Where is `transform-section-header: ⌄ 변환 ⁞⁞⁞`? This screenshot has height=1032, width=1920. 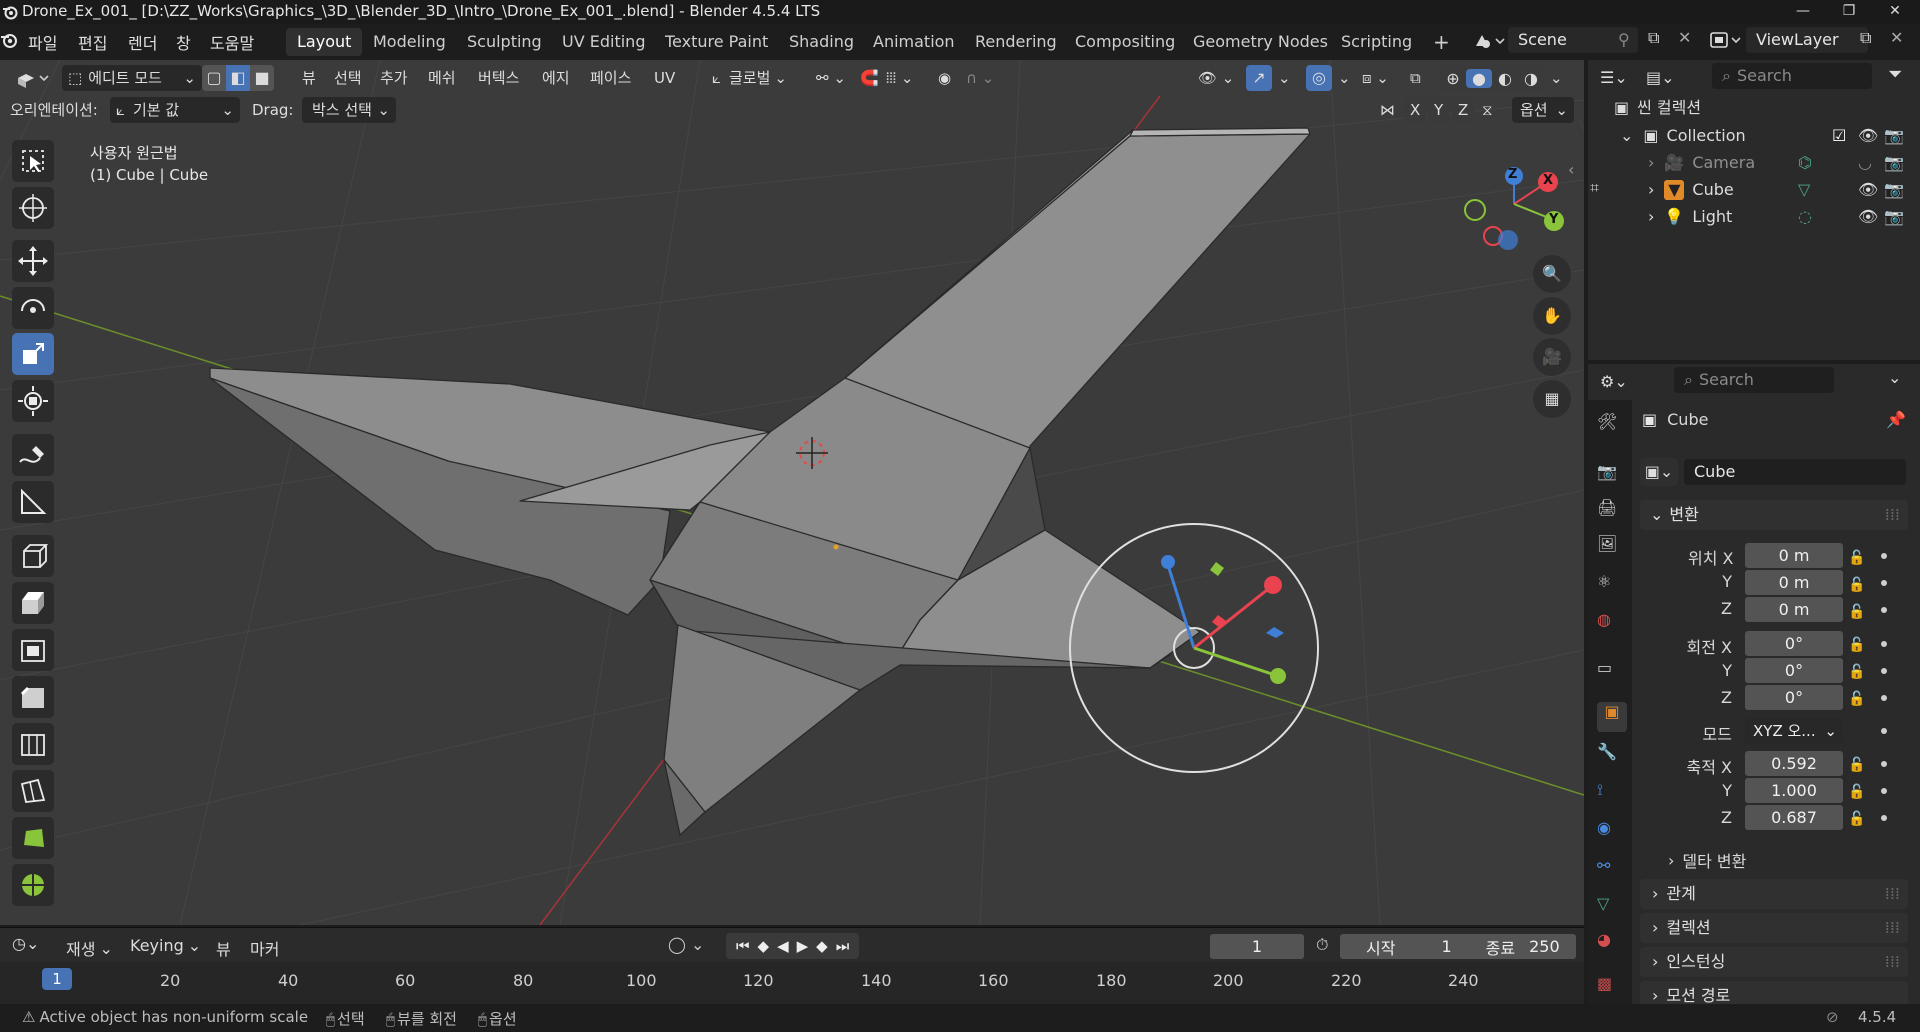
transform-section-header: ⌄ 변환 ⁞⁞⁞ is located at coordinates (1774, 515).